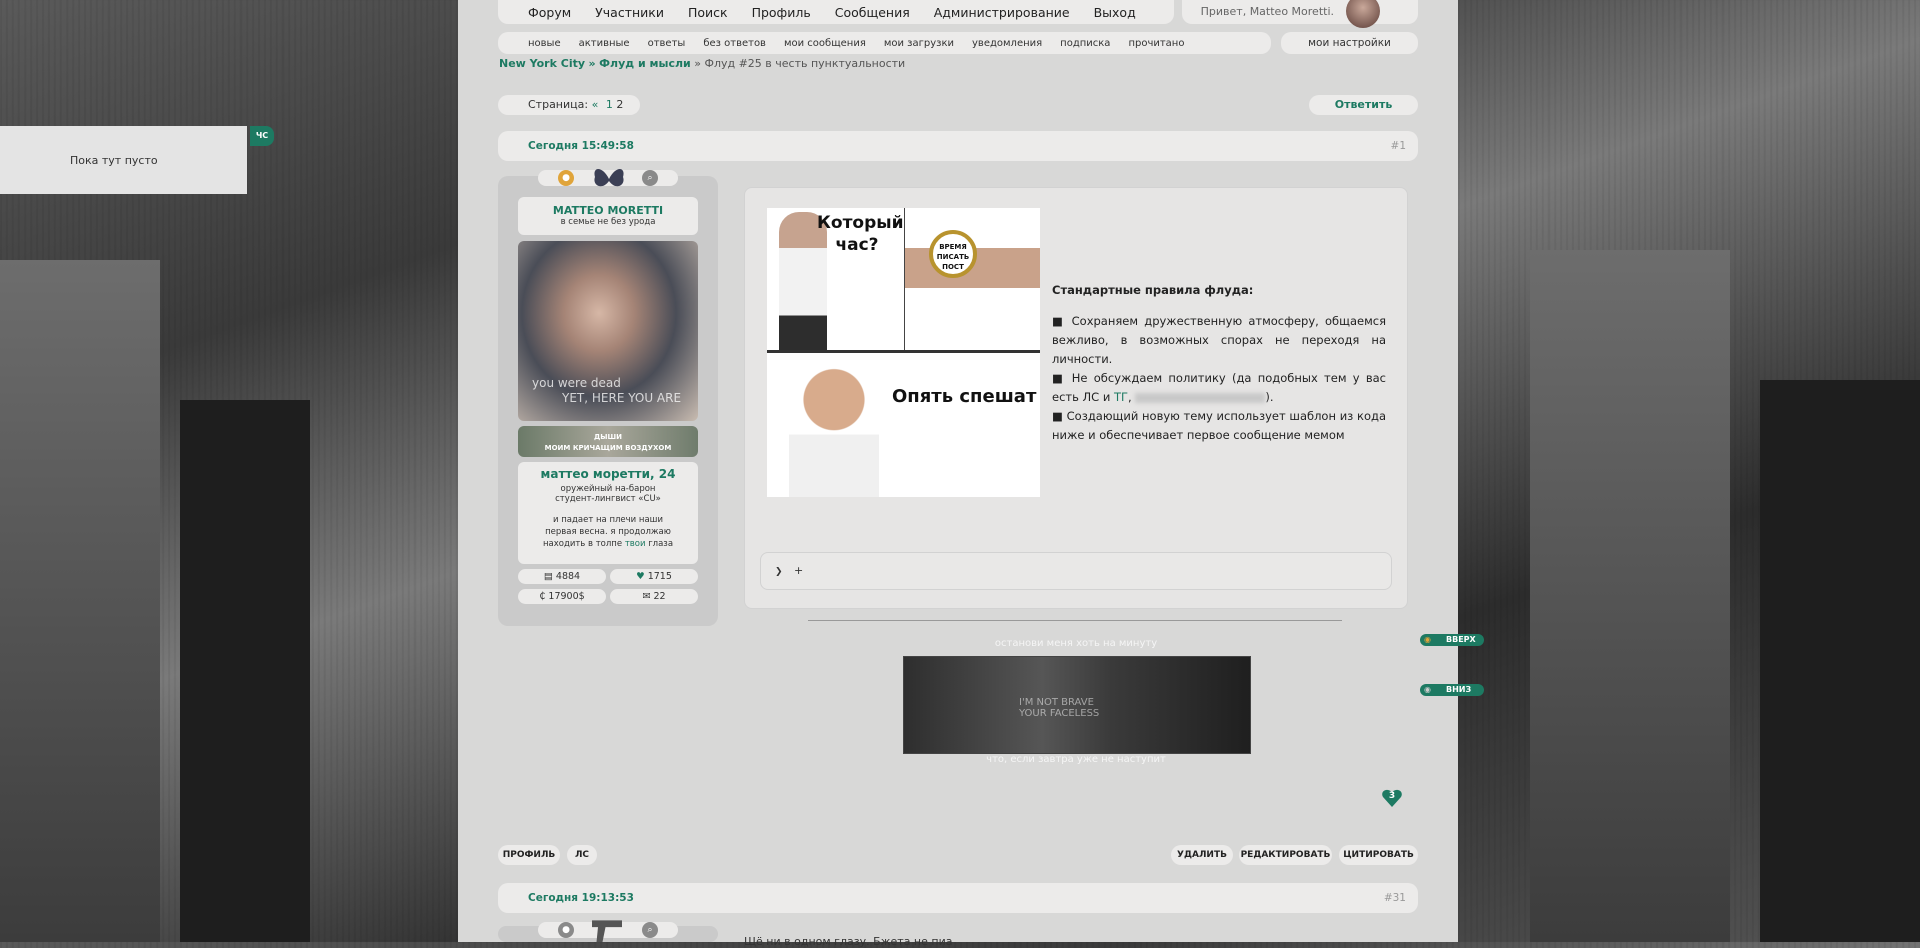 This screenshot has width=1920, height=948. Describe the element at coordinates (659, 576) in the screenshot. I see `likes-count: 1715` at that location.